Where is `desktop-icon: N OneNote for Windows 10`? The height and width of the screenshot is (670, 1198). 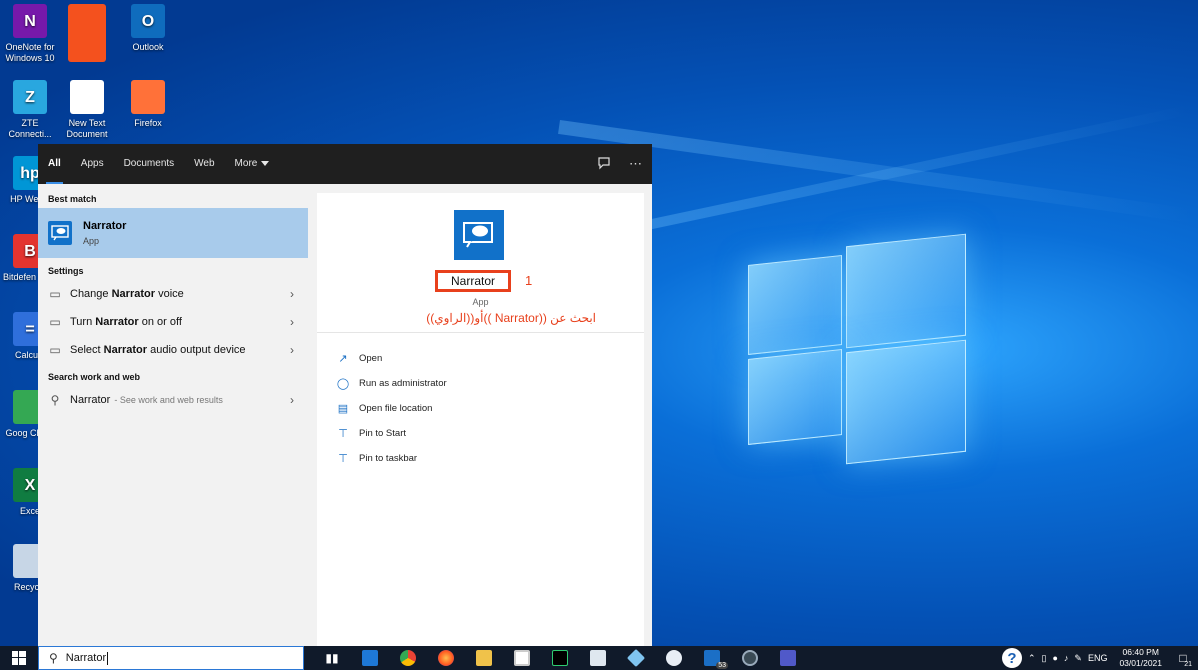 desktop-icon: N OneNote for Windows 10 is located at coordinates (30, 34).